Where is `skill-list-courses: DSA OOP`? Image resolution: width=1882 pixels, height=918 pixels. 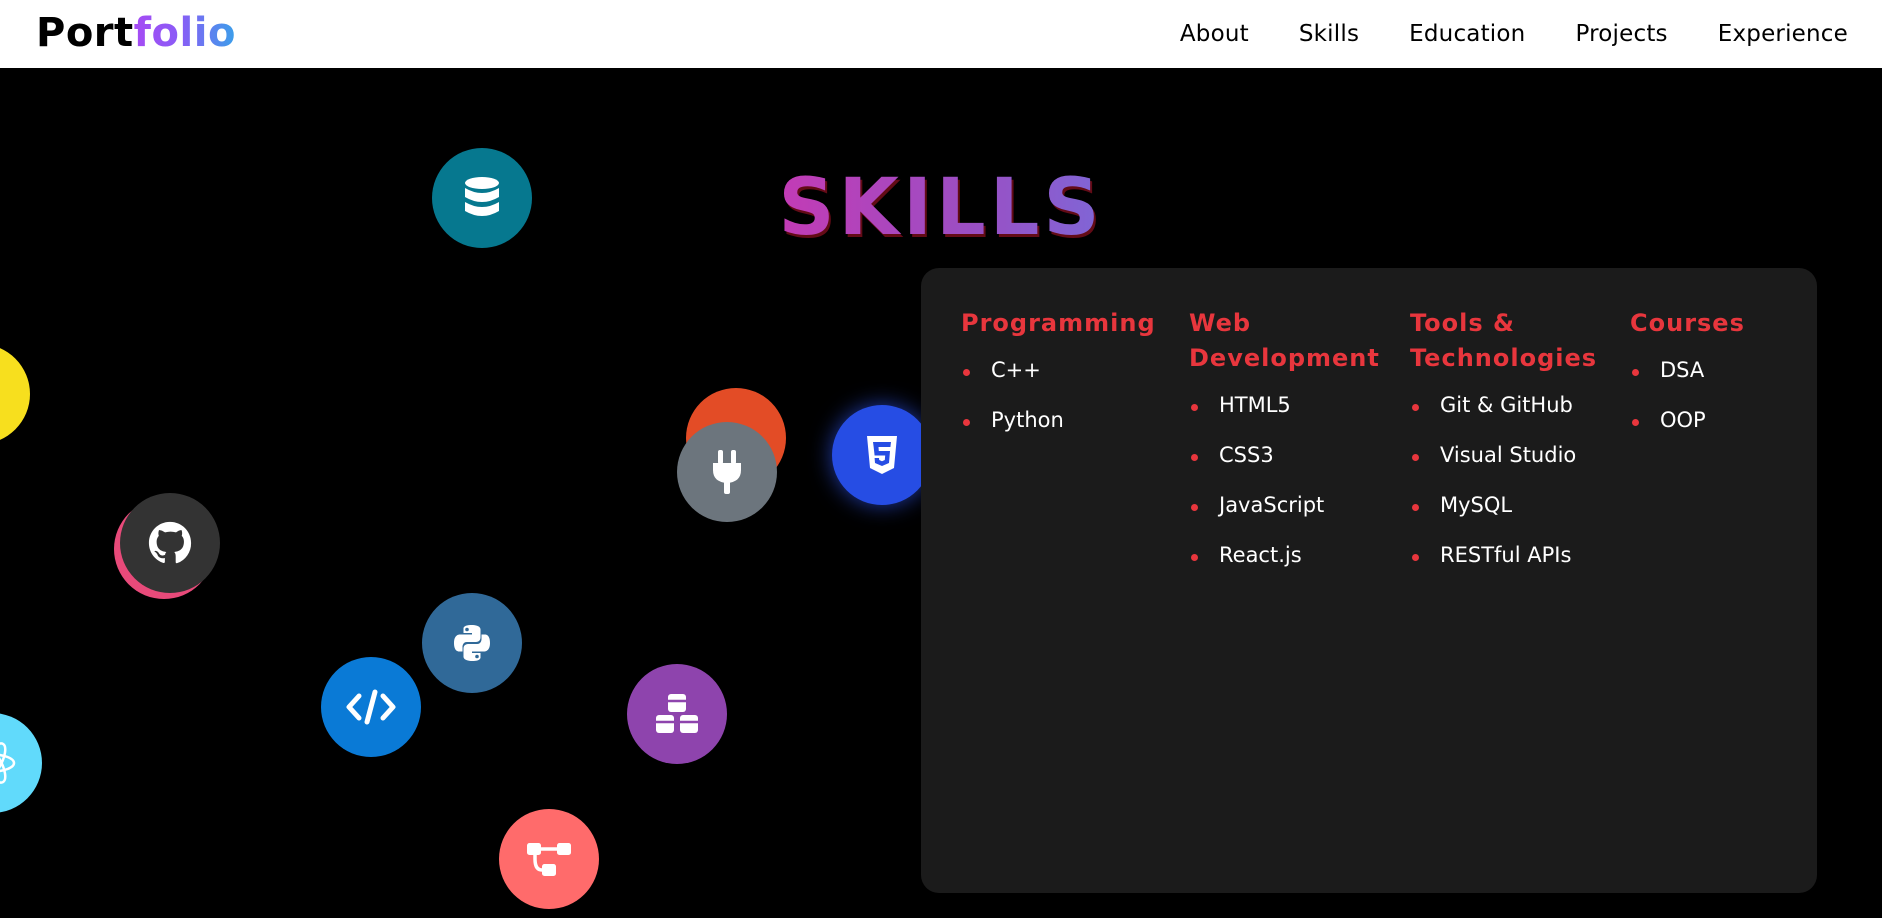 skill-list-courses: DSA OOP is located at coordinates (1710, 395).